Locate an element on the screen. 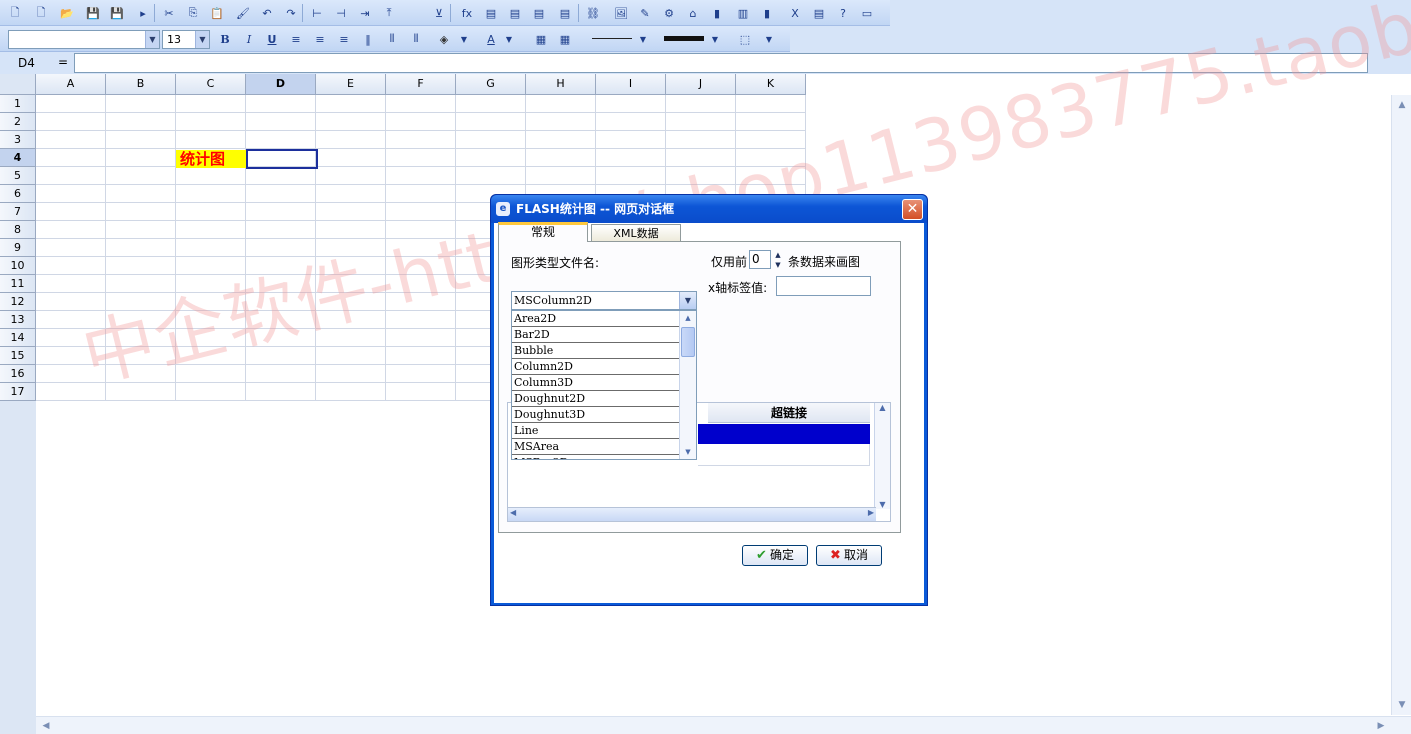 This screenshot has height=734, width=1411. undo-icon: ↶ is located at coordinates (267, 13).